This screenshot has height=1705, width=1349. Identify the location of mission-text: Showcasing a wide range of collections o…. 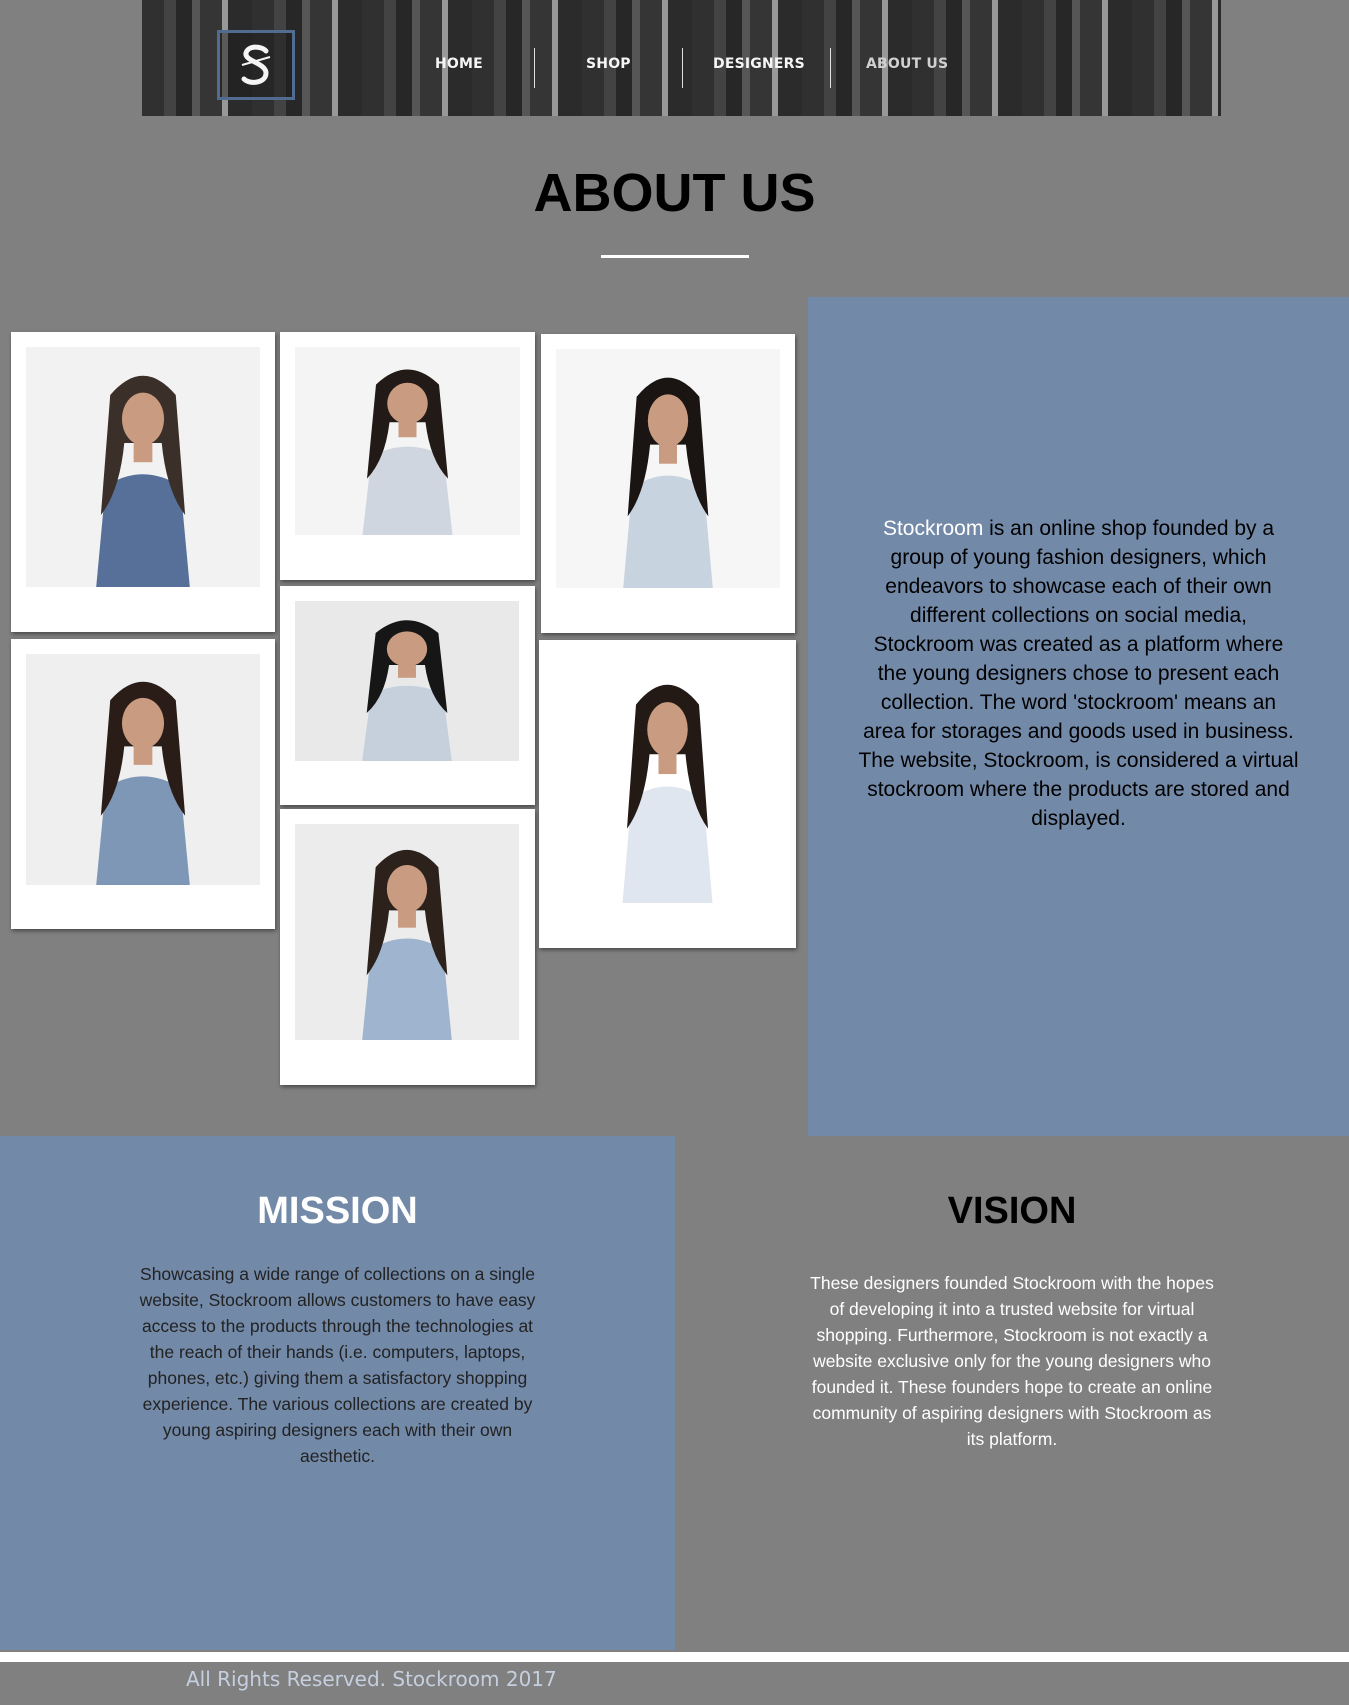
(337, 1365).